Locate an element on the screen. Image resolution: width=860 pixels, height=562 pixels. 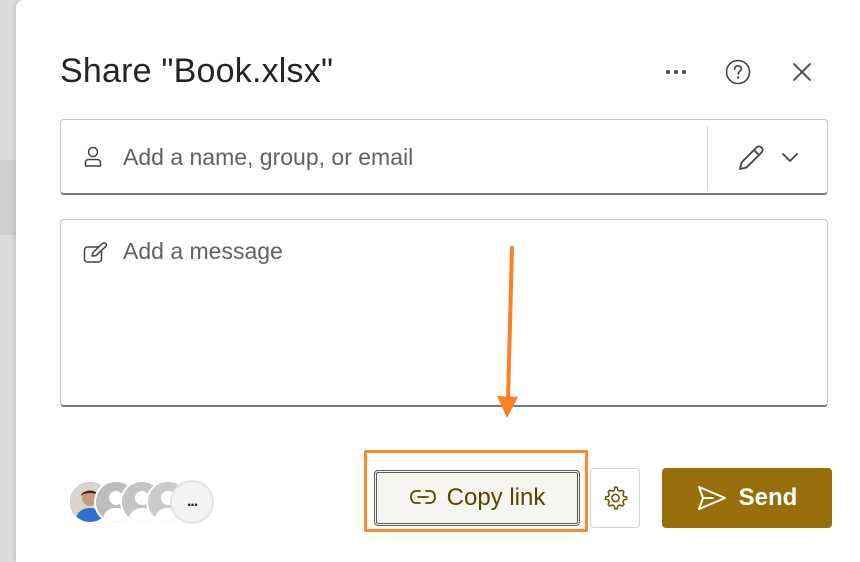
more-horizontal-icon is located at coordinates (676, 72).